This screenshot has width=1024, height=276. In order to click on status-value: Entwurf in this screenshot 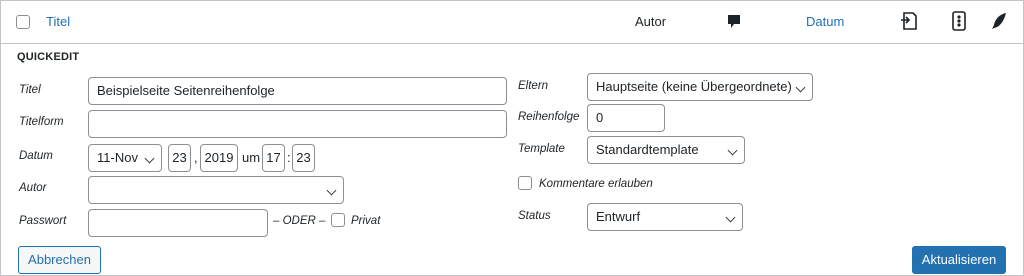, I will do `click(618, 216)`.